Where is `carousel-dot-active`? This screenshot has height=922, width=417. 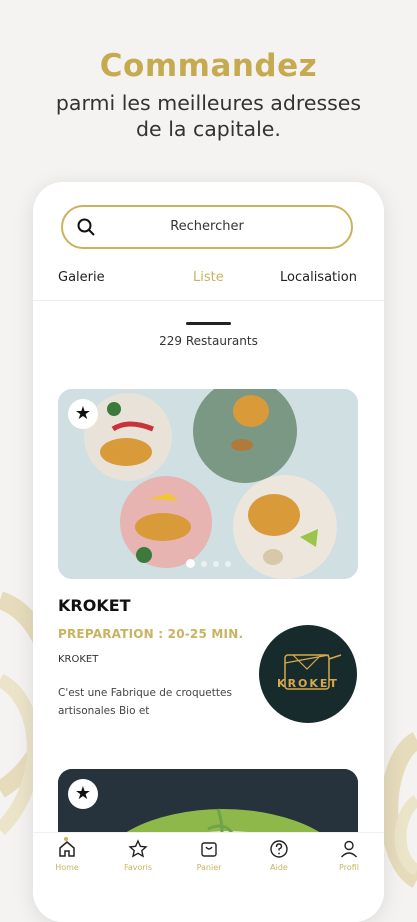 carousel-dot-active is located at coordinates (190, 563).